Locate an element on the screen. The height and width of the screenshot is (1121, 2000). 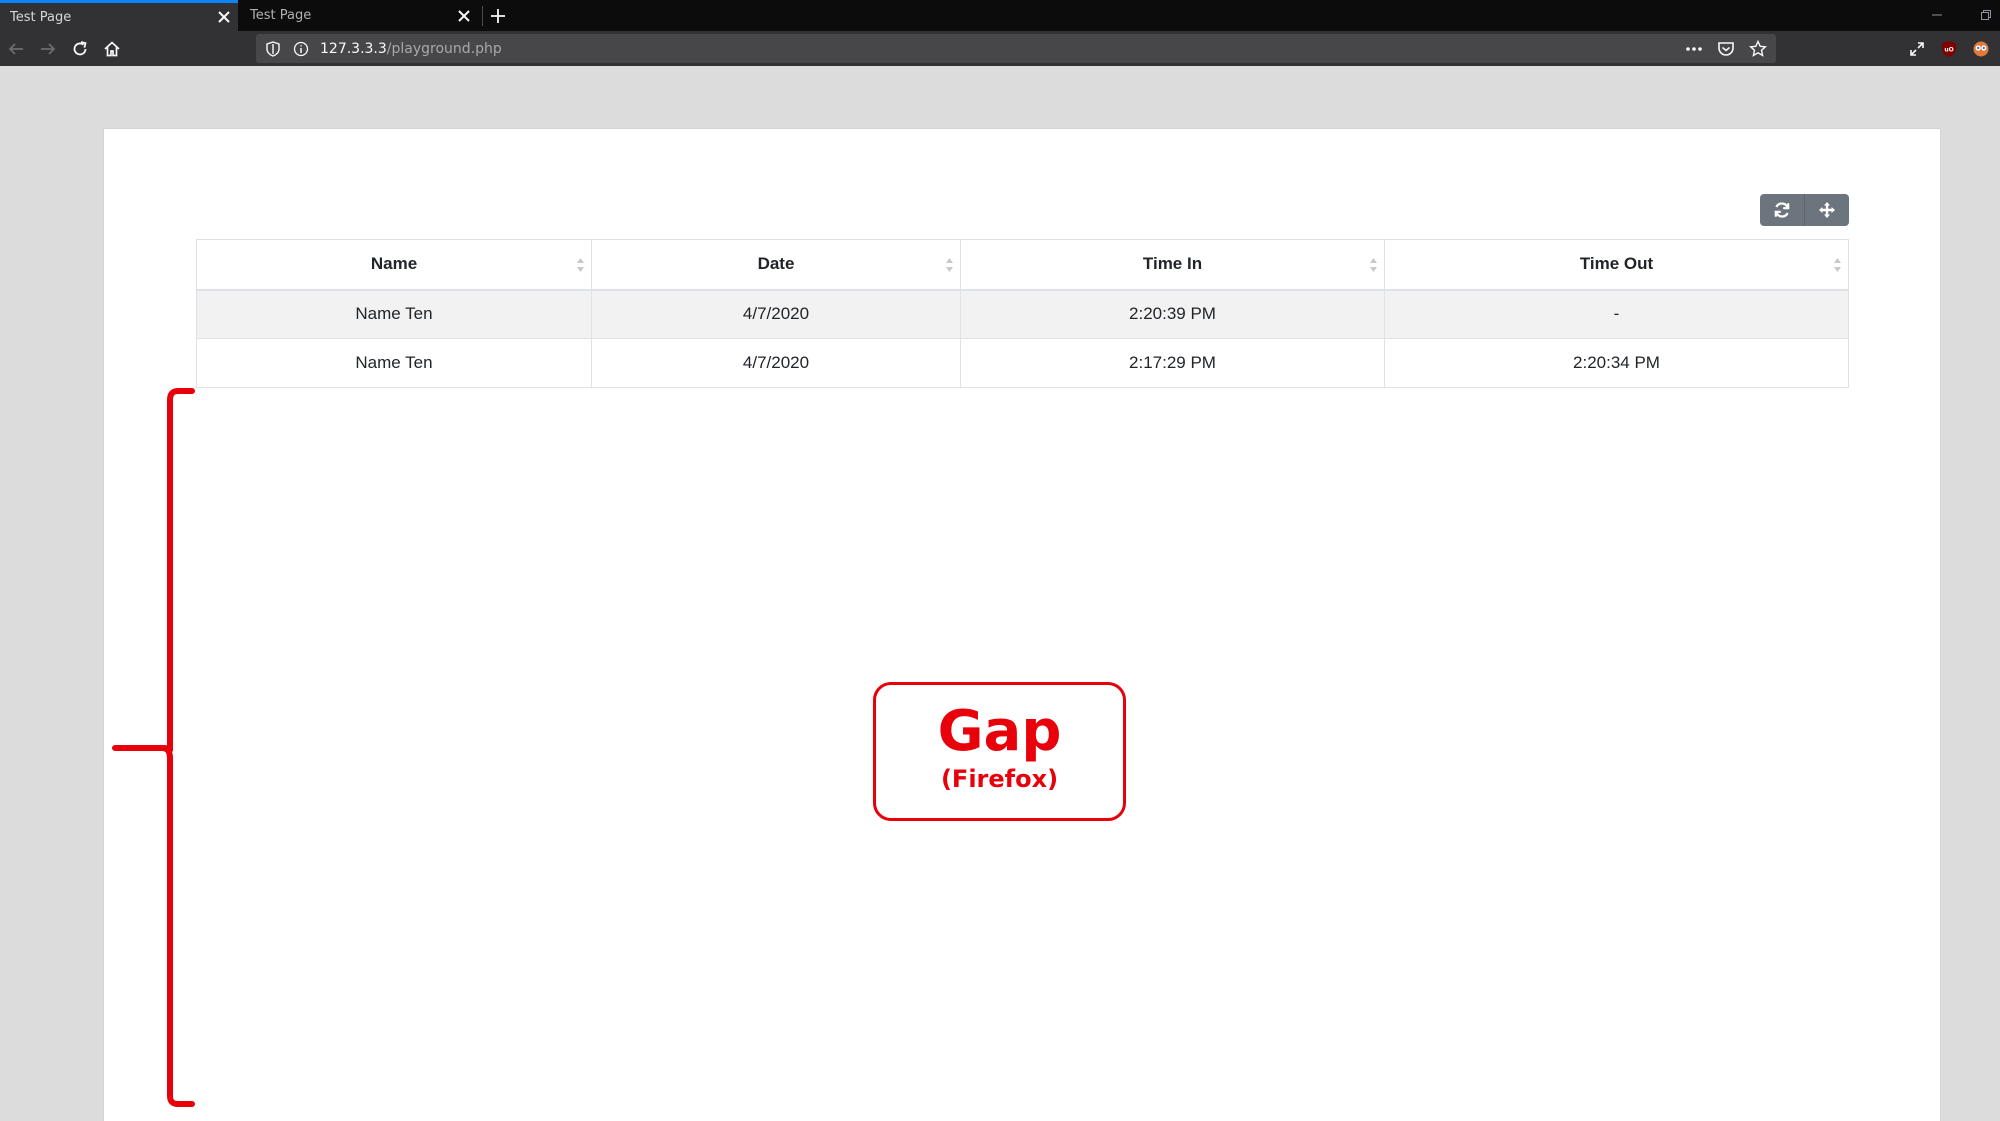
column-label: Date is located at coordinates (776, 264).